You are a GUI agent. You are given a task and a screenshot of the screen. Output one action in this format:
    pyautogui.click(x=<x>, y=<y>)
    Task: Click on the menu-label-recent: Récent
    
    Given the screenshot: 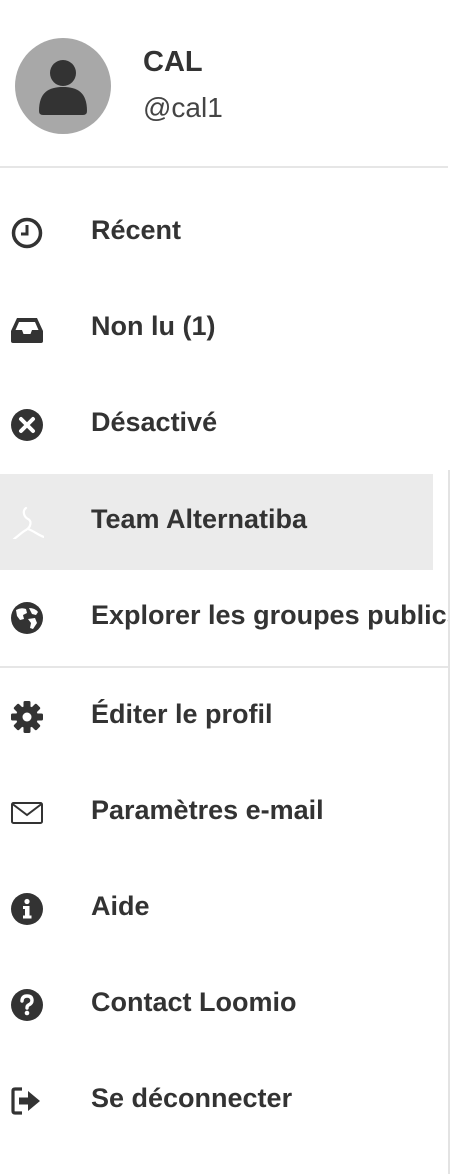 What is the action you would take?
    pyautogui.click(x=136, y=230)
    